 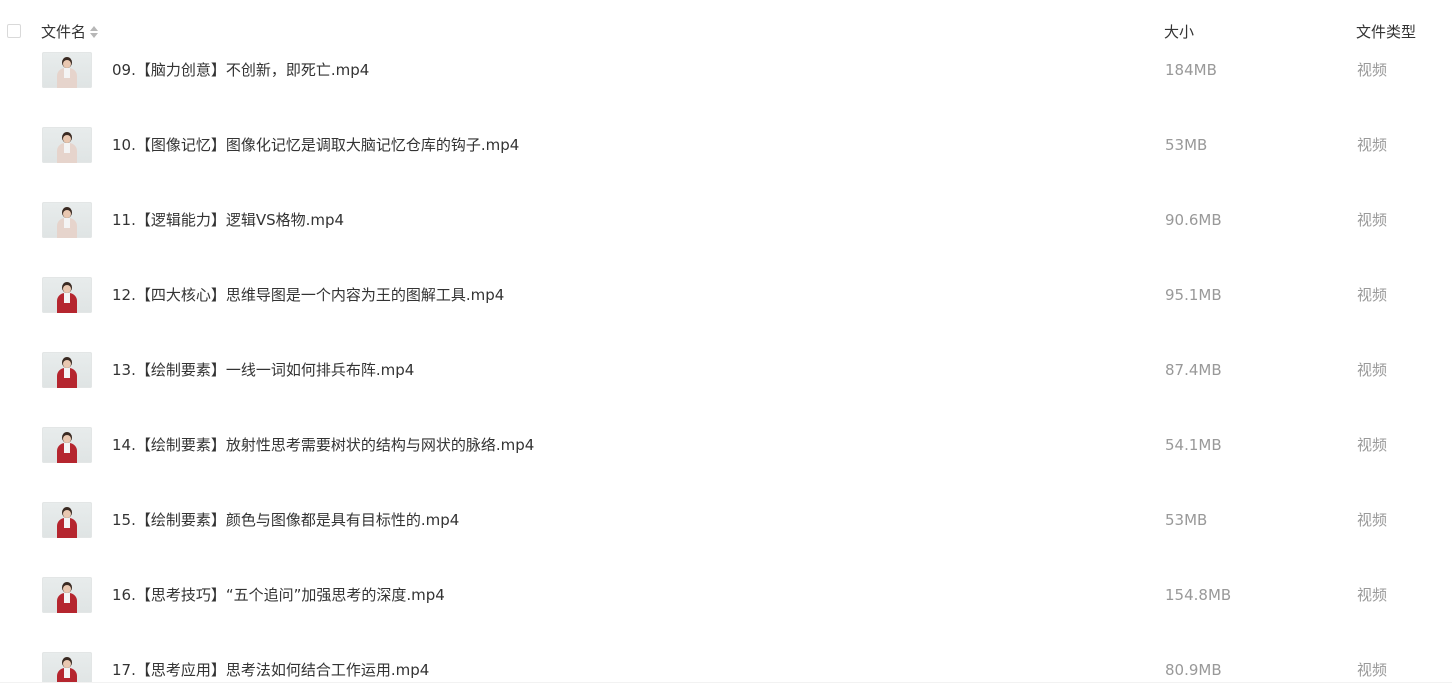 I want to click on table-row: 10.【图像记忆】图像化记忆是调取大脑记忆仓库的钩子.mp4 53MB 视频, so click(x=726, y=164).